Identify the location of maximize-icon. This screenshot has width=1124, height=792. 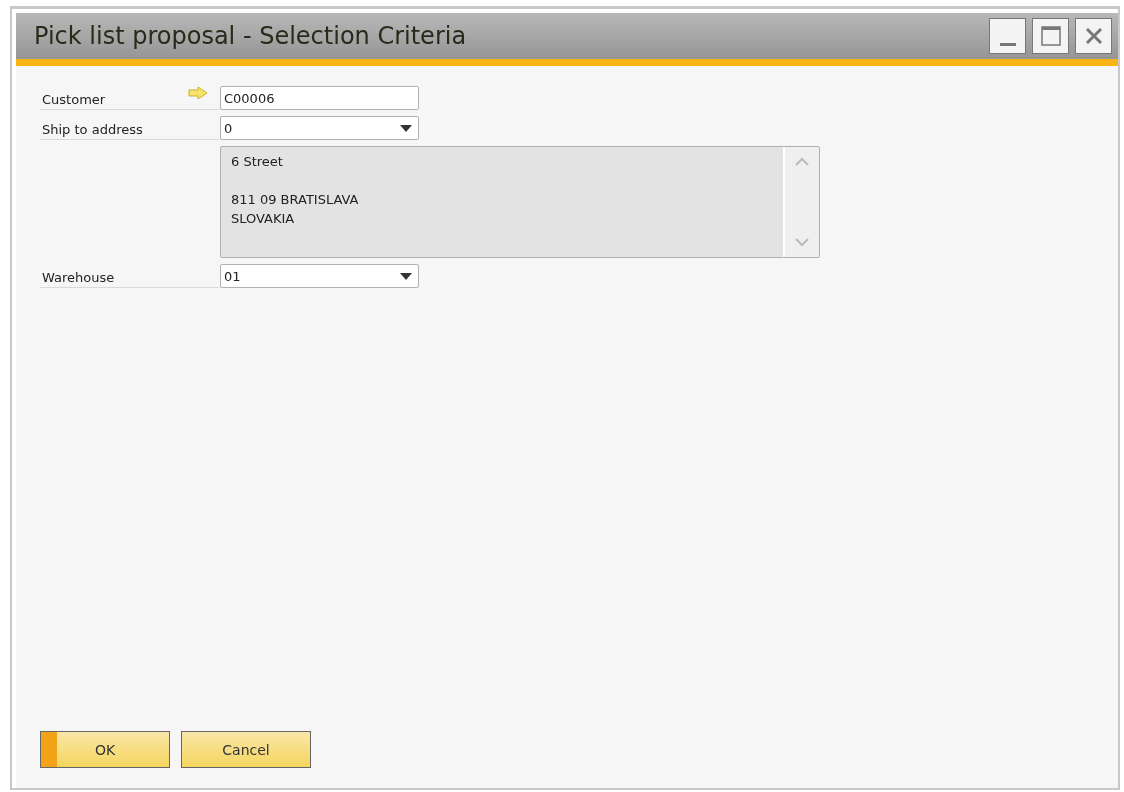
(1050, 36).